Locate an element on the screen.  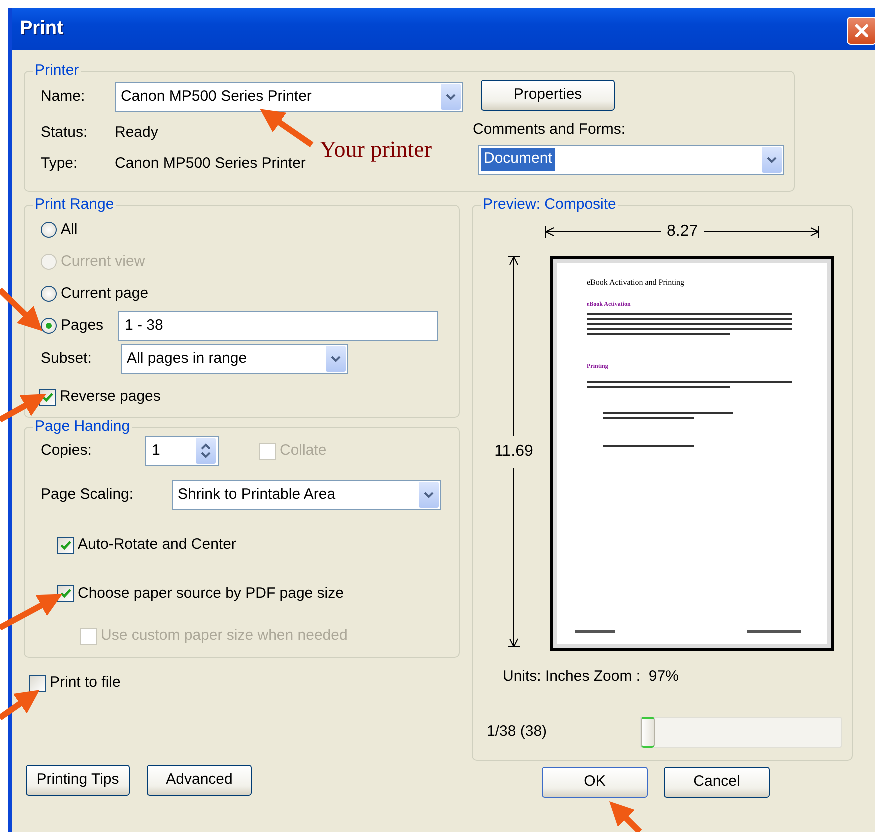
copies-spinner: 1 is located at coordinates (182, 451).